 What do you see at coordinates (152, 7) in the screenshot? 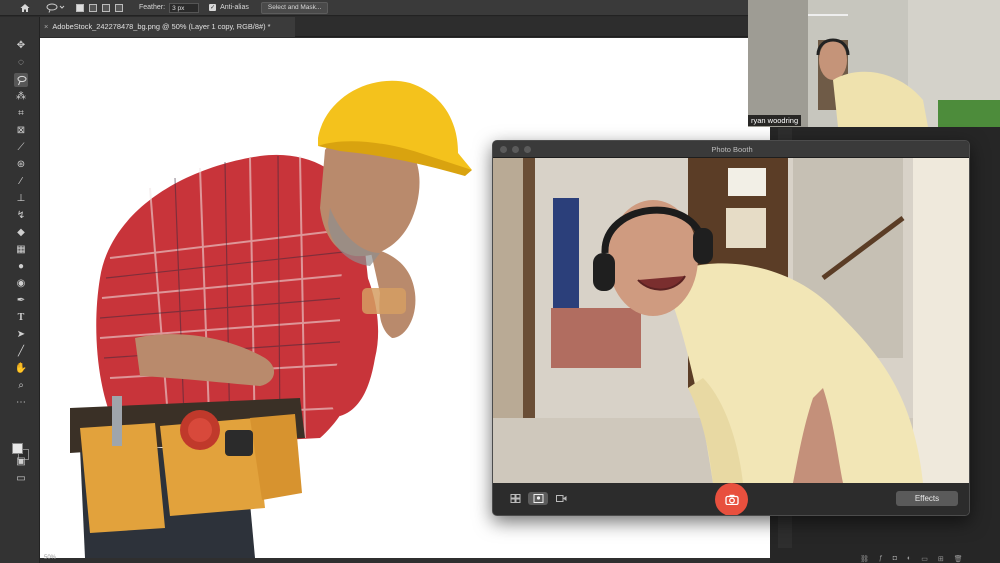
I see `feather-label: Feather:` at bounding box center [152, 7].